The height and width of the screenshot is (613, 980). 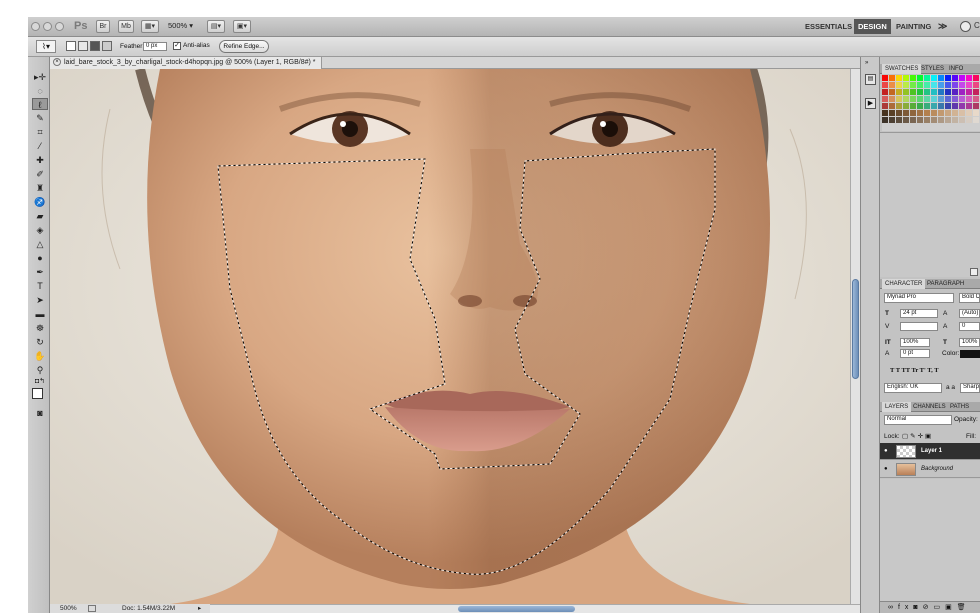 I want to click on search-icon, so click(x=965, y=26).